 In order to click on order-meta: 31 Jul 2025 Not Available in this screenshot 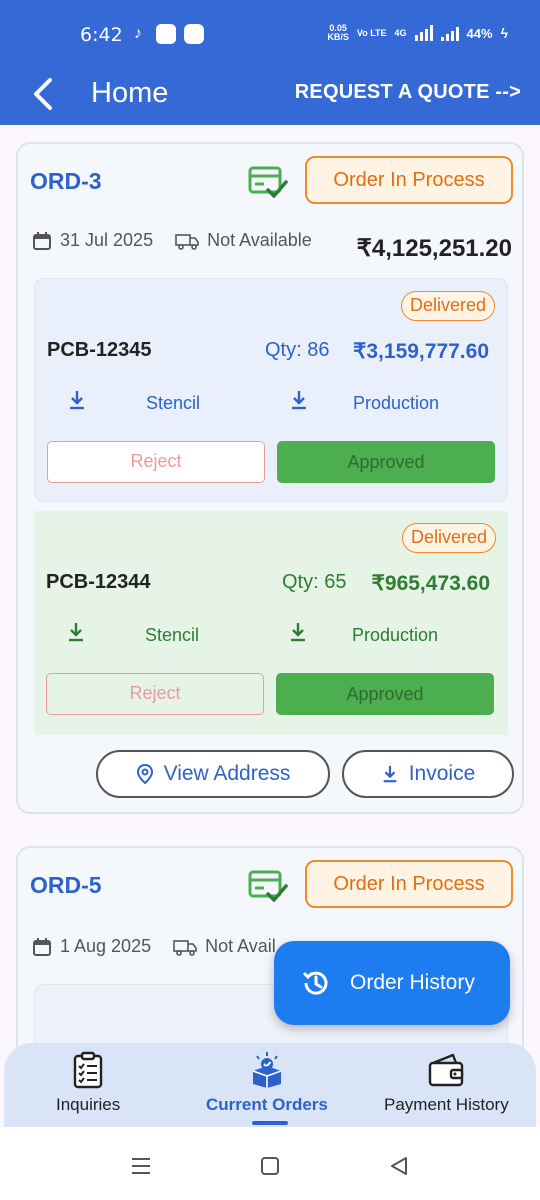, I will do `click(172, 240)`.